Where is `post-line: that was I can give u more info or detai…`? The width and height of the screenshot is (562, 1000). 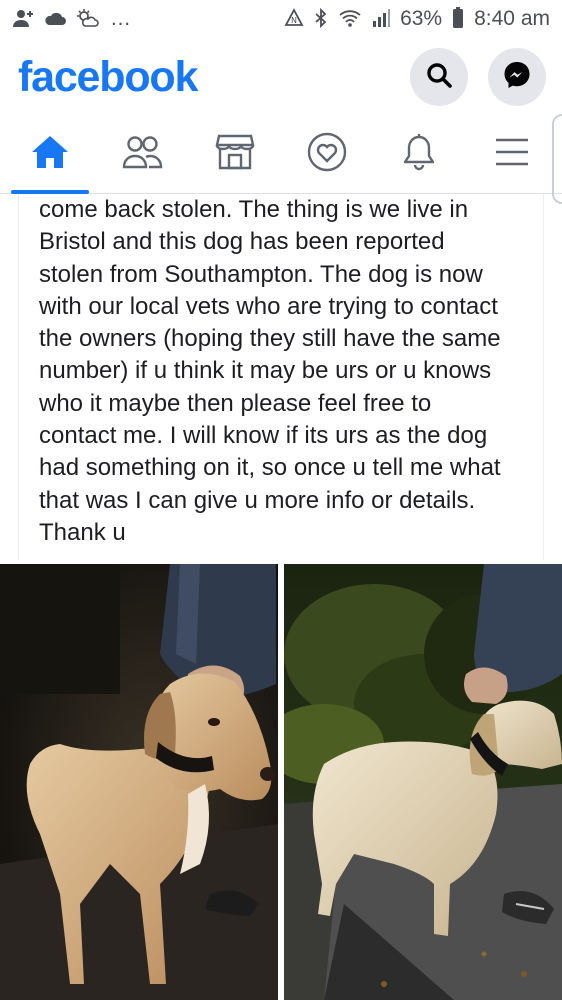
post-line: that was I can give u more info or detai… is located at coordinates (257, 500).